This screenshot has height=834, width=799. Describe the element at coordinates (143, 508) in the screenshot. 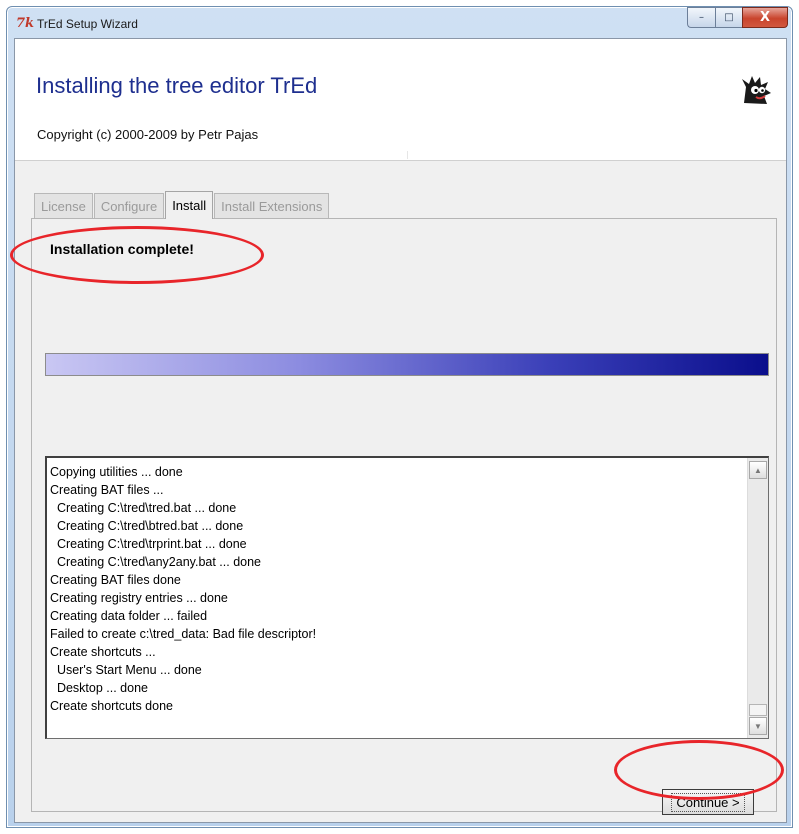

I see `log-line: Creating C:\tred\tred.bat ... done` at that location.